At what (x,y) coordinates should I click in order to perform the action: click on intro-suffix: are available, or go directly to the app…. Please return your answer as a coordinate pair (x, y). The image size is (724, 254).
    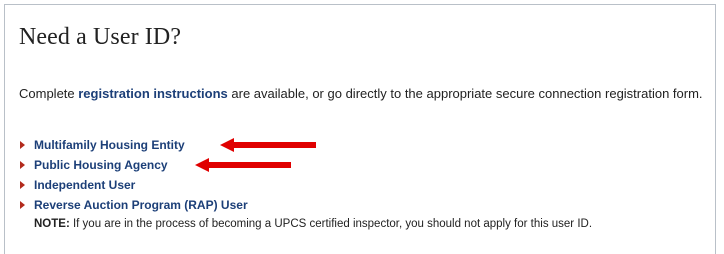
    Looking at the image, I should click on (465, 93).